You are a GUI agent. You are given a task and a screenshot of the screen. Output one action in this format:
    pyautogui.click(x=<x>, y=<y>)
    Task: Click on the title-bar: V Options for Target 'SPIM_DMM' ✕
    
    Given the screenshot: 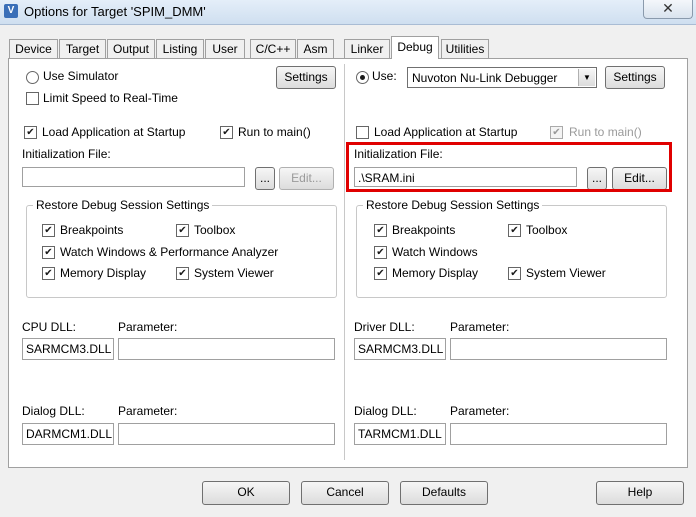 What is the action you would take?
    pyautogui.click(x=348, y=12)
    